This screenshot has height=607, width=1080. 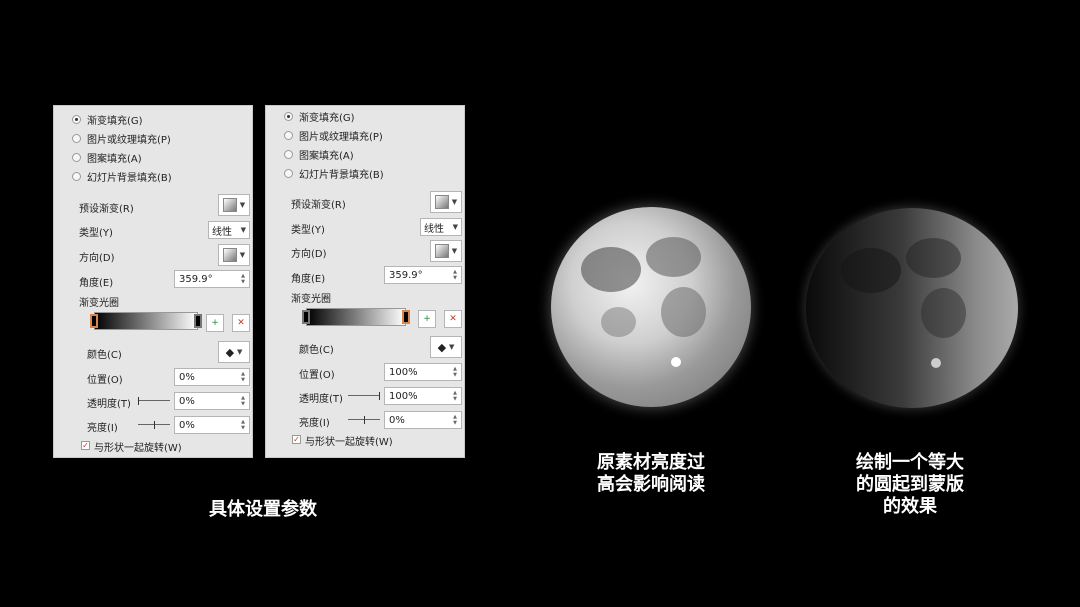 I want to click on paint-bucket-icon: ◆, so click(x=442, y=347).